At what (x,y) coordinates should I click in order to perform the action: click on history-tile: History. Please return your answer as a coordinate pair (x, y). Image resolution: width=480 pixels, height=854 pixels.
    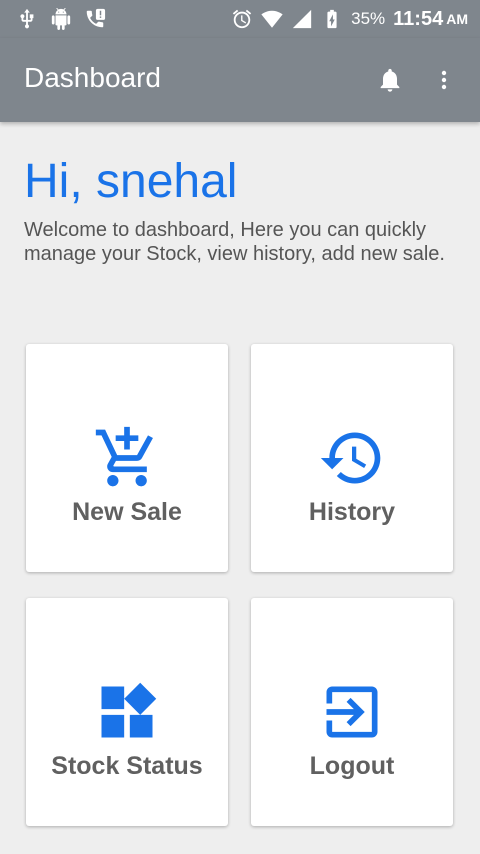
    Looking at the image, I should click on (352, 458).